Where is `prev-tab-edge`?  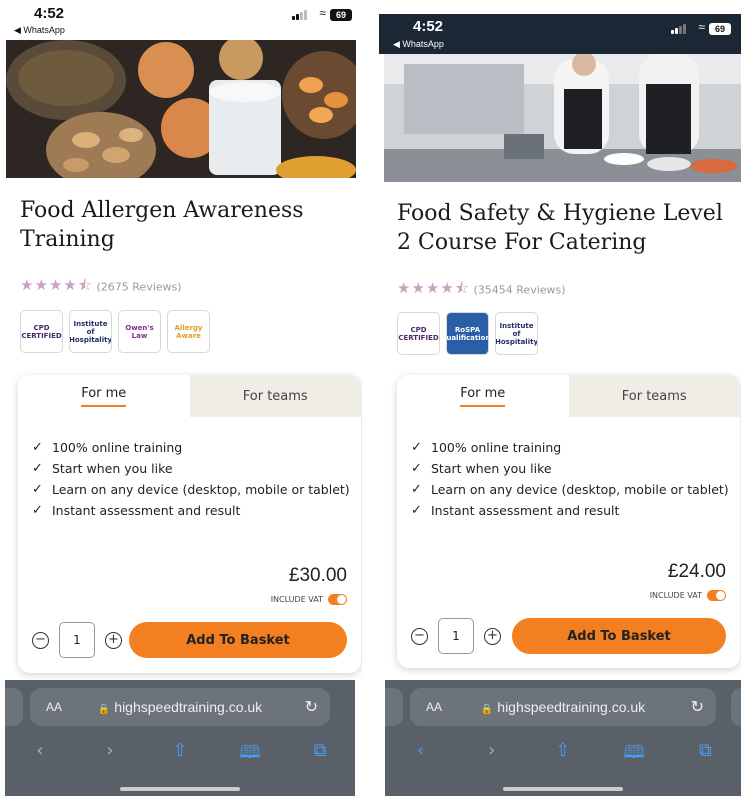 prev-tab-edge is located at coordinates (394, 707).